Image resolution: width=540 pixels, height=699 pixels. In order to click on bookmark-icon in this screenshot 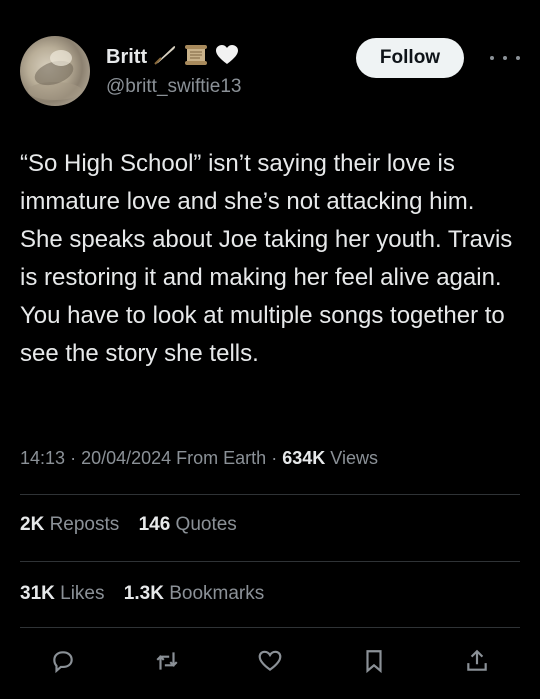, I will do `click(374, 661)`.